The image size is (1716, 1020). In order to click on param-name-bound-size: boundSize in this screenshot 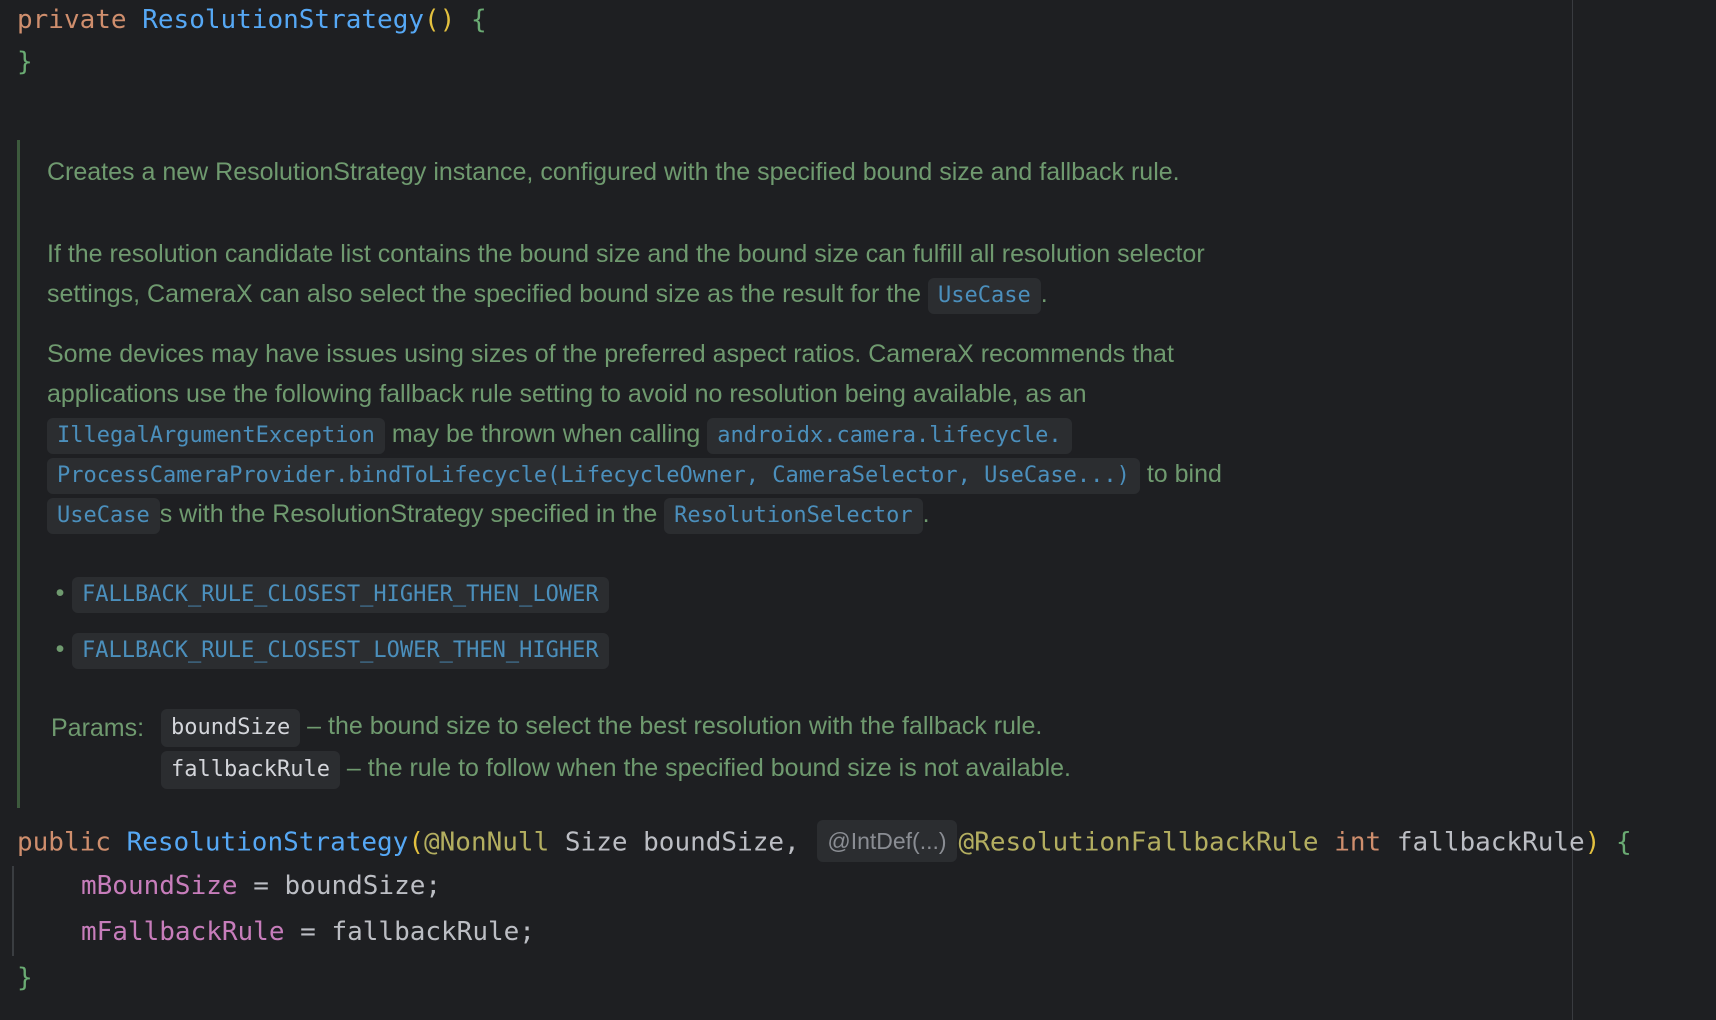, I will do `click(231, 728)`.